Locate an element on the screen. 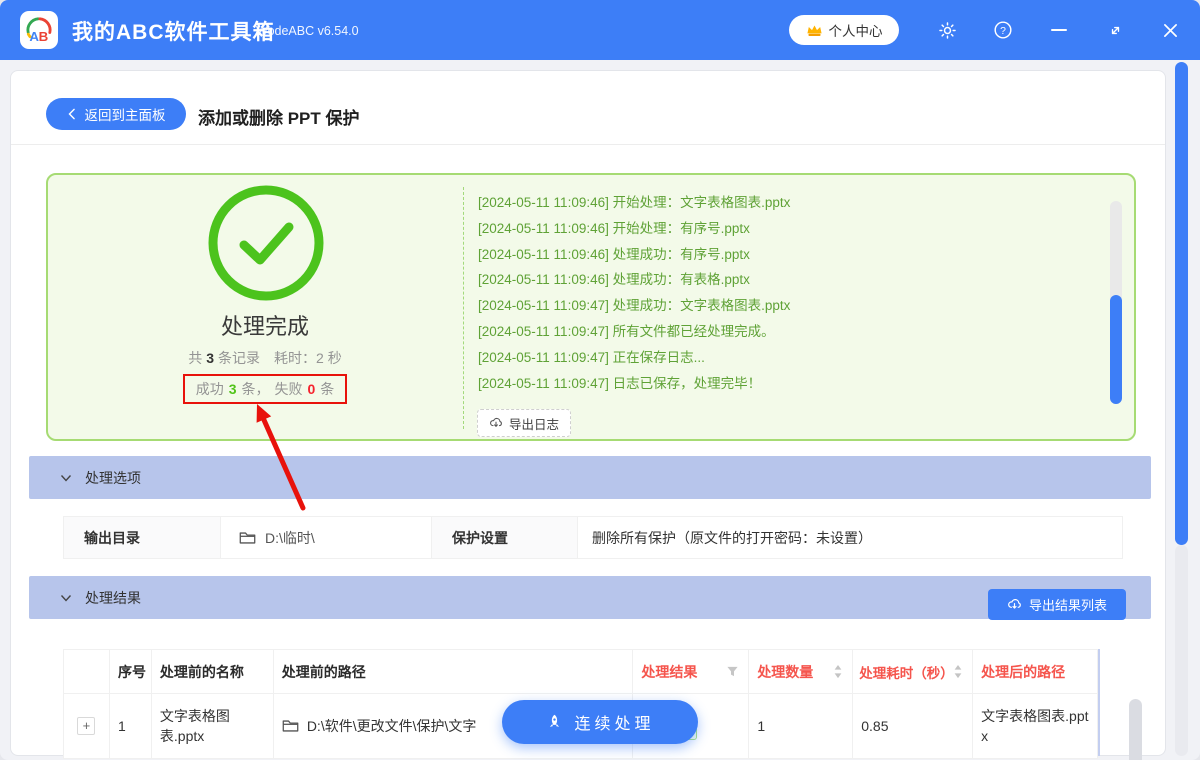 Image resolution: width=1200 pixels, height=760 pixels. fail-count: 0 is located at coordinates (311, 389).